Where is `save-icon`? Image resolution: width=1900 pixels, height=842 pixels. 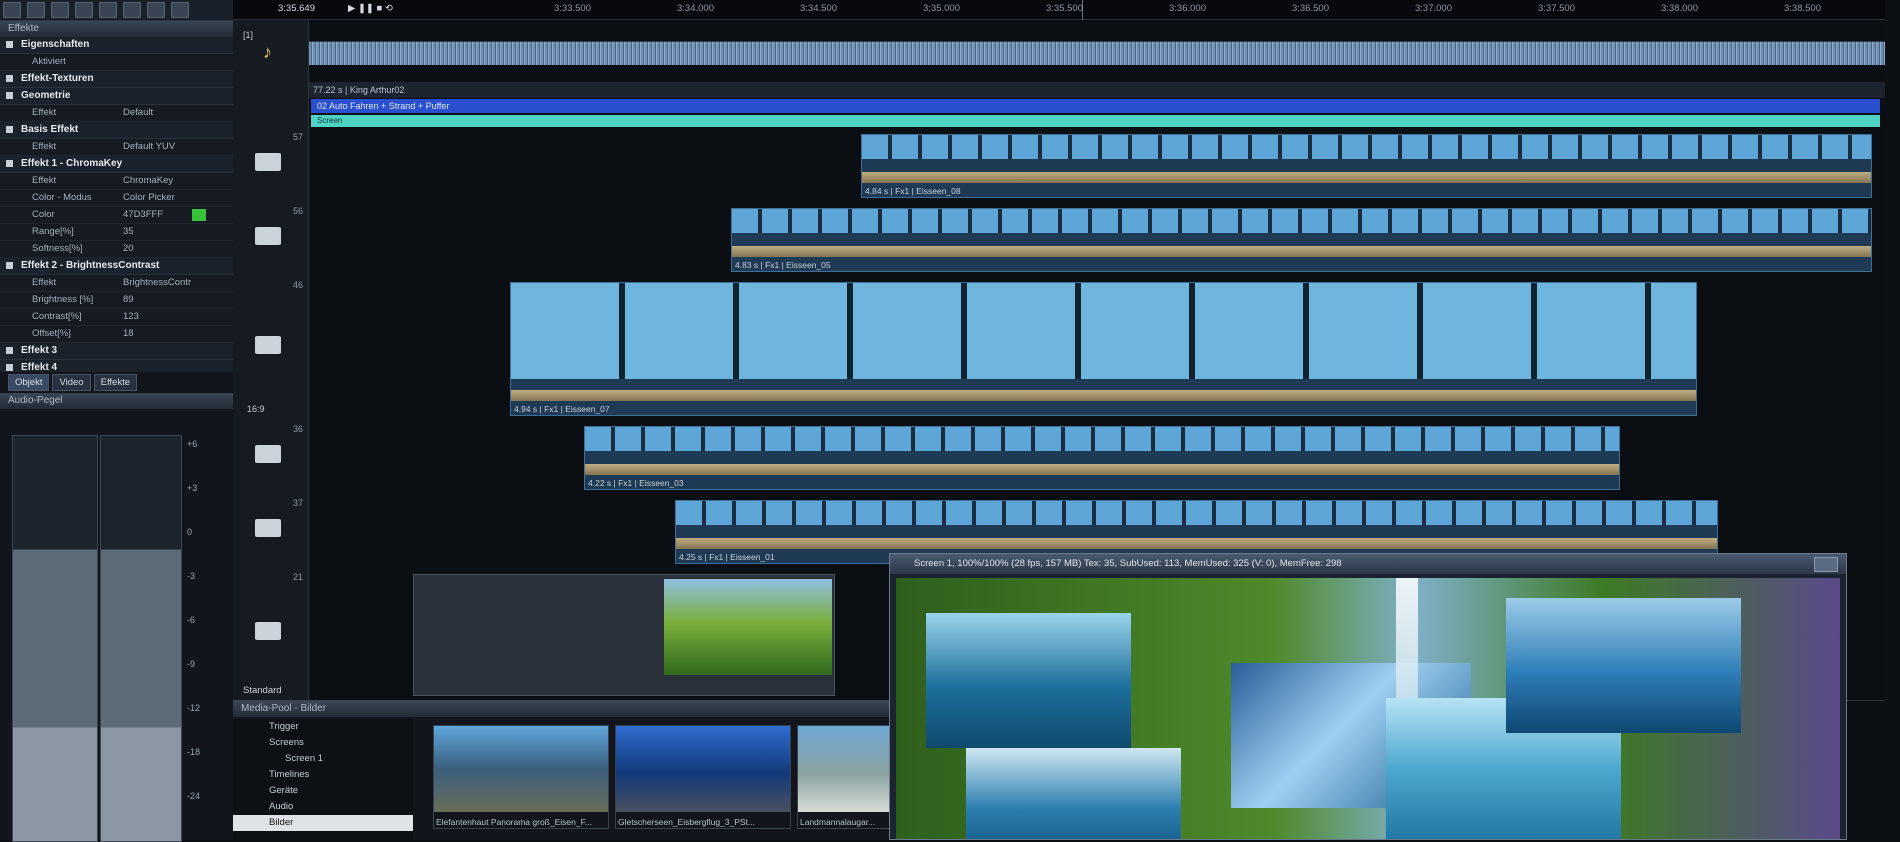 save-icon is located at coordinates (12, 10).